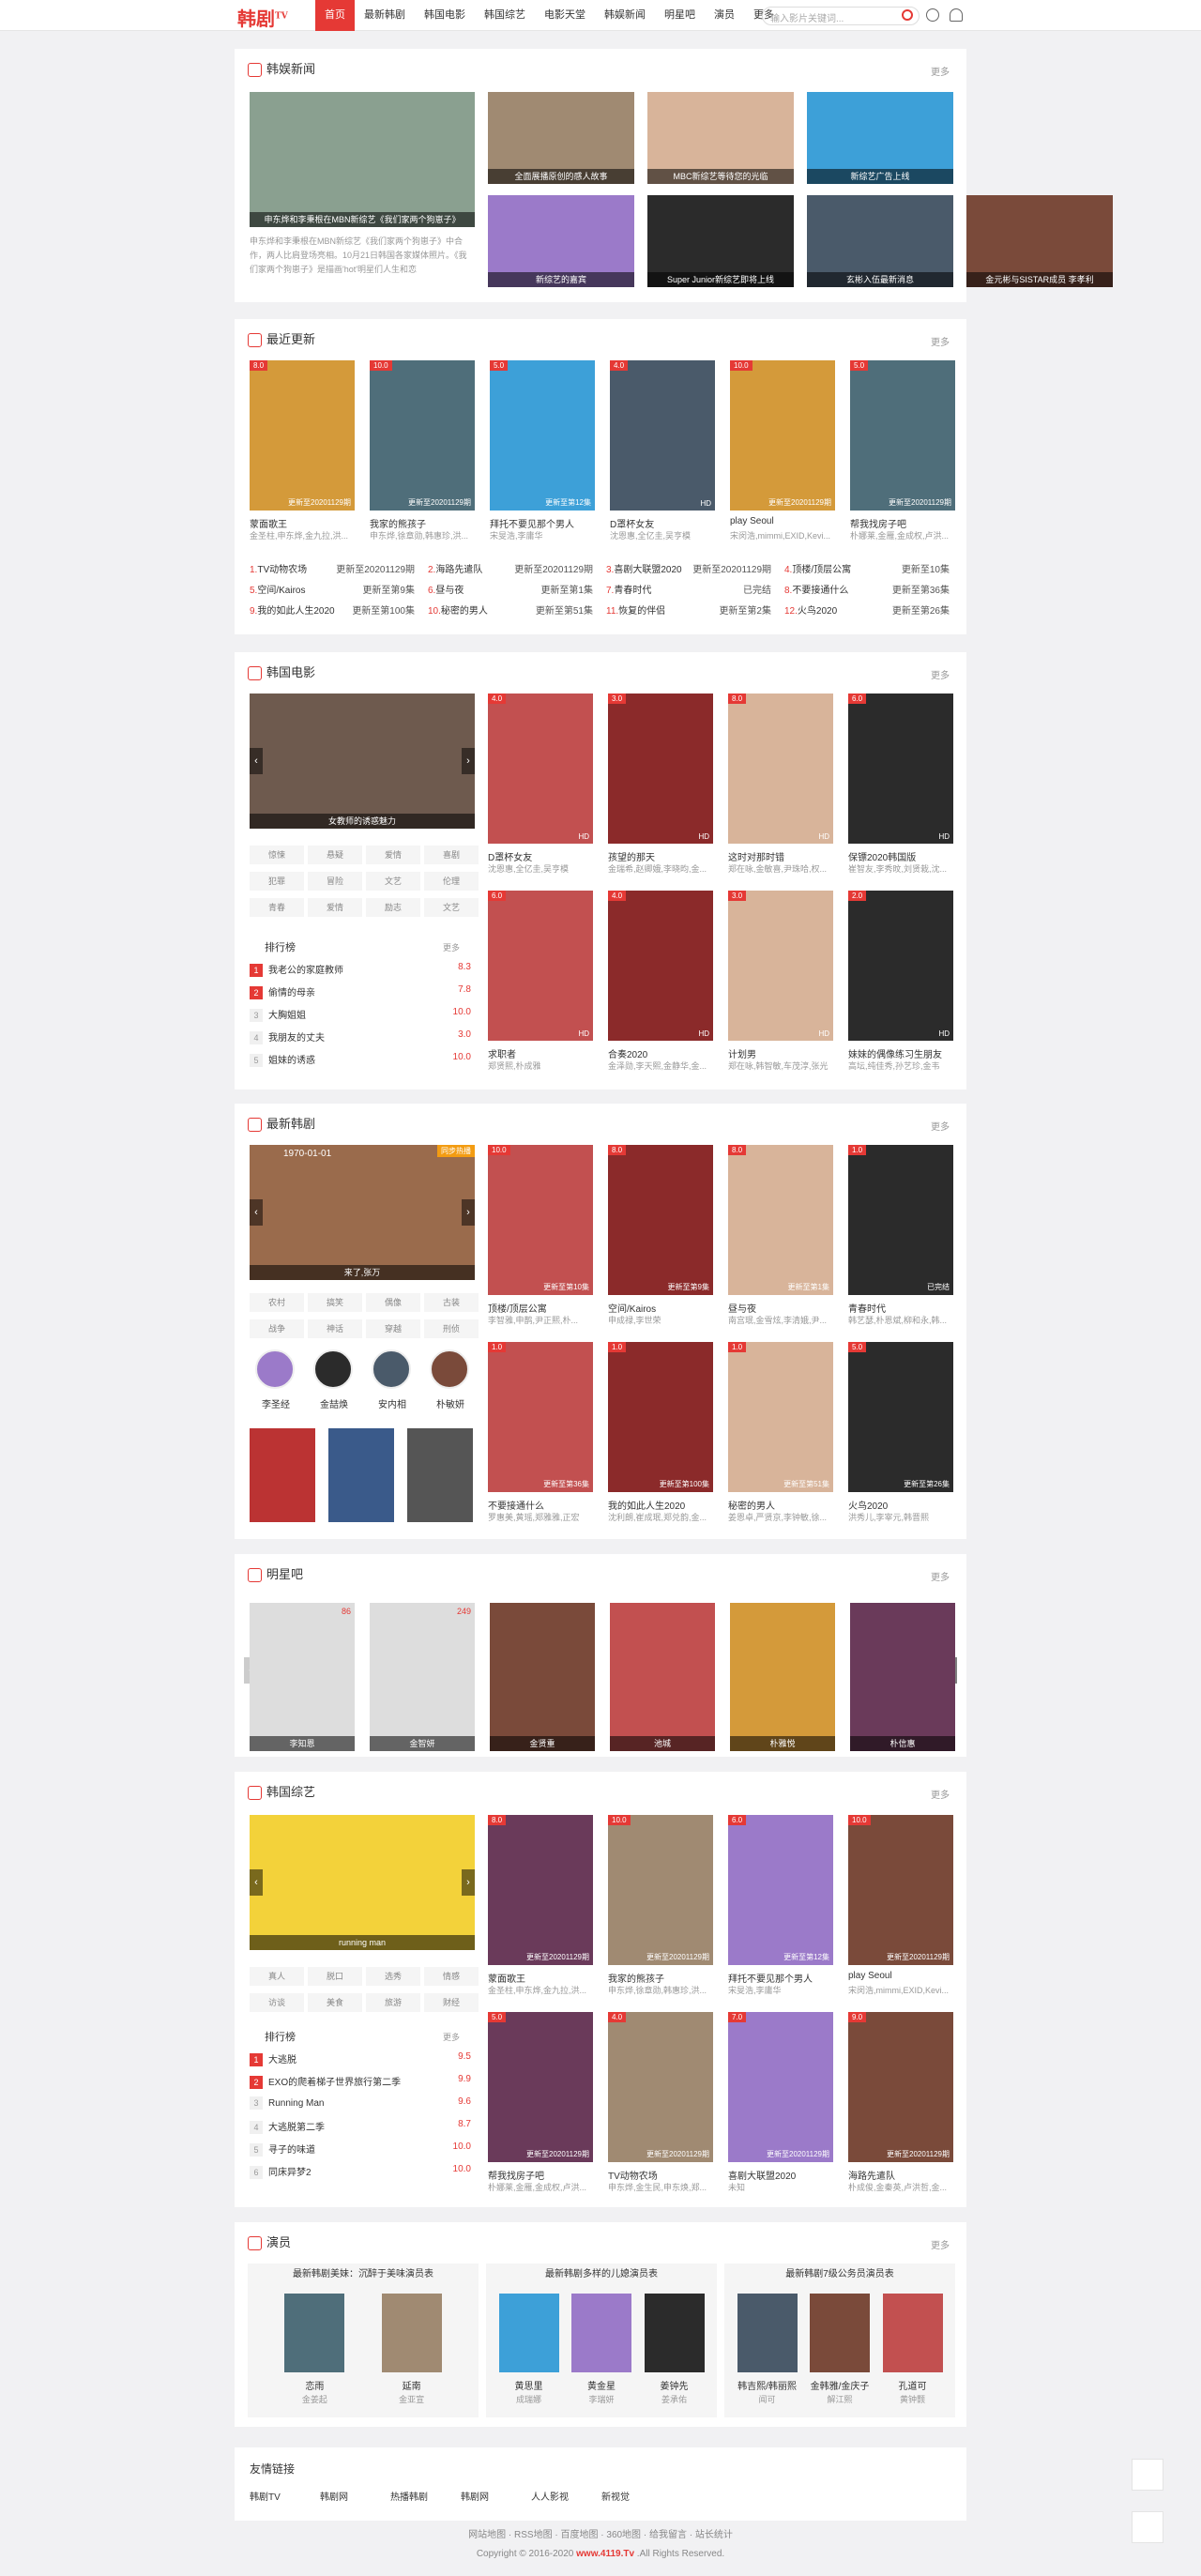  I want to click on poster-card: 6.0 HD, so click(900, 769).